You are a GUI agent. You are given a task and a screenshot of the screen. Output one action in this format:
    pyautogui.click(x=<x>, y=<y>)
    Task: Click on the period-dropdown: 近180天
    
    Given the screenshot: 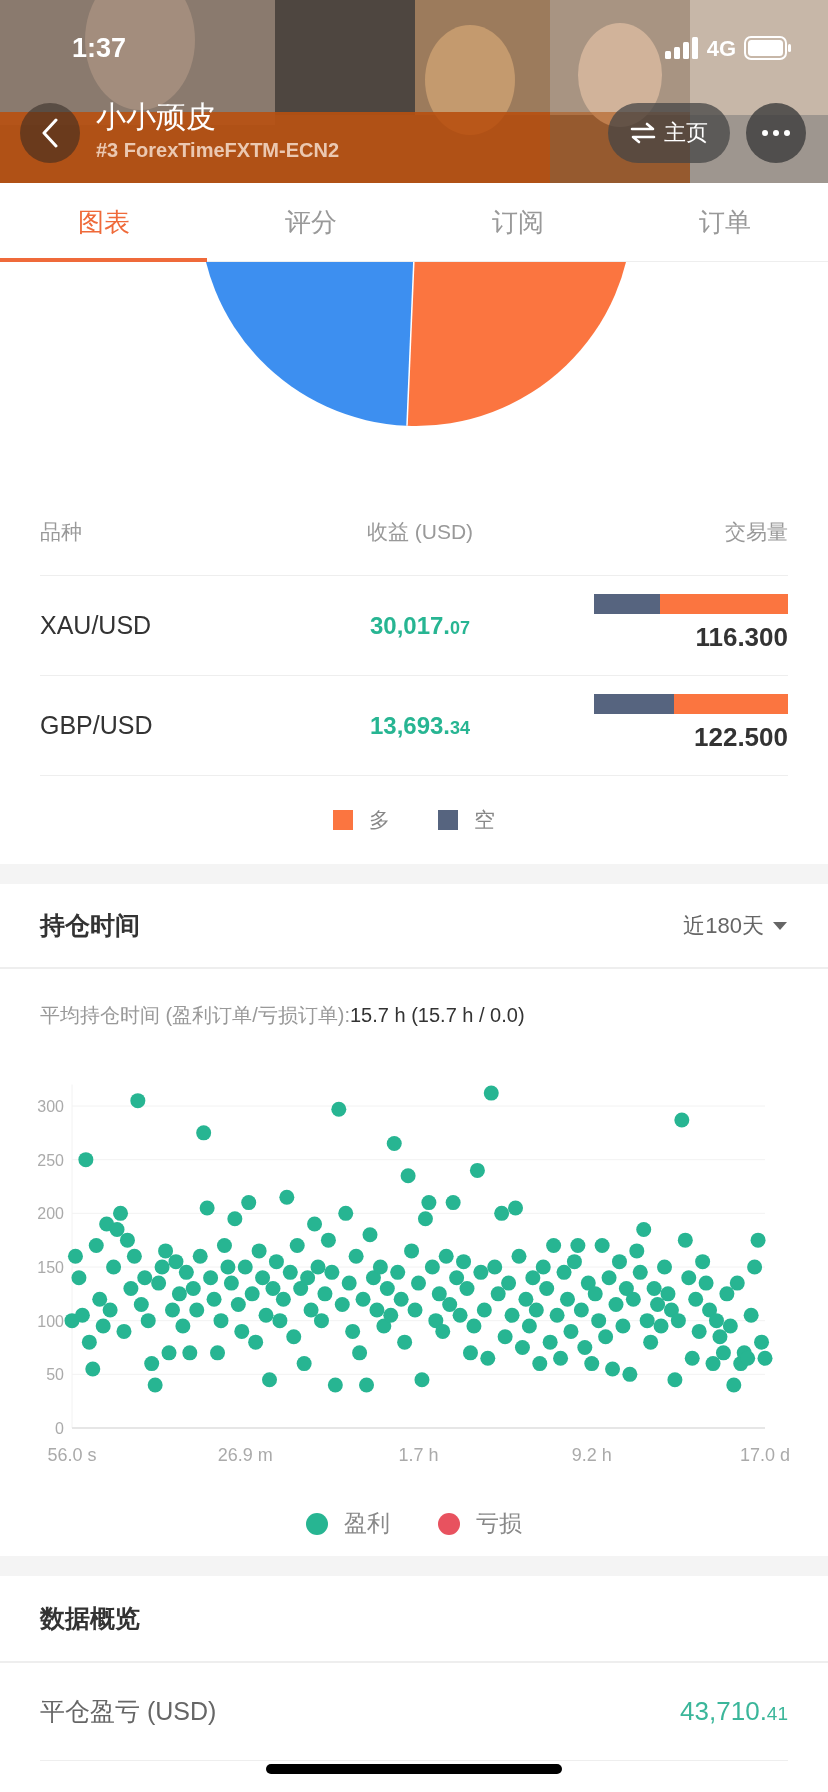 What is the action you would take?
    pyautogui.click(x=735, y=925)
    